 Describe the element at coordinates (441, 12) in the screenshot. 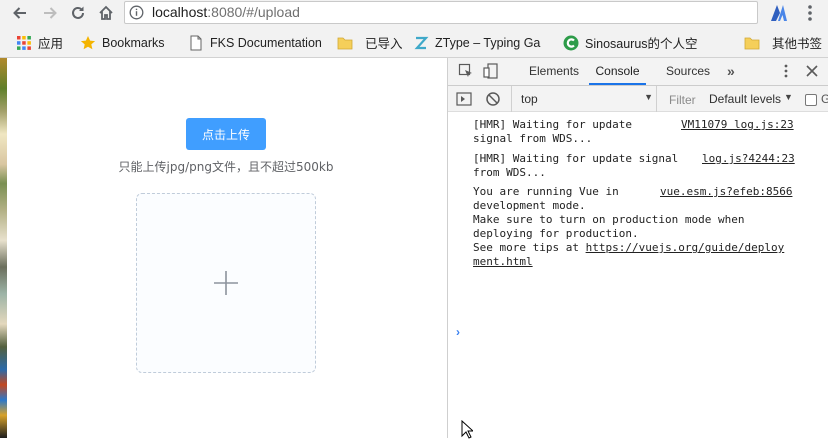

I see `address-bar: localhost:8080/#/upload` at that location.